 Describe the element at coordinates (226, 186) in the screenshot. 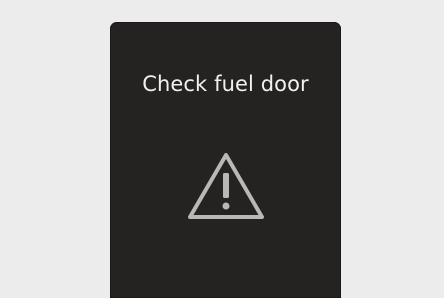

I see `warning-triangle-icon` at that location.